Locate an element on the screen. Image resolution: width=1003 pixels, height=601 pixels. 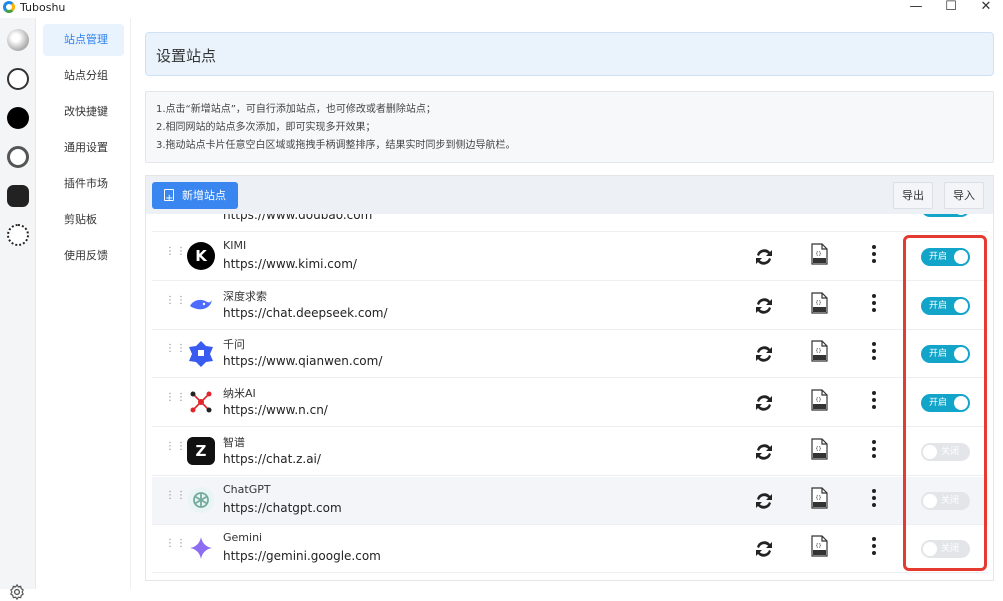
tip-2: 2.相同网站的站点多次添加，即可实现多开效果； is located at coordinates (266, 127).